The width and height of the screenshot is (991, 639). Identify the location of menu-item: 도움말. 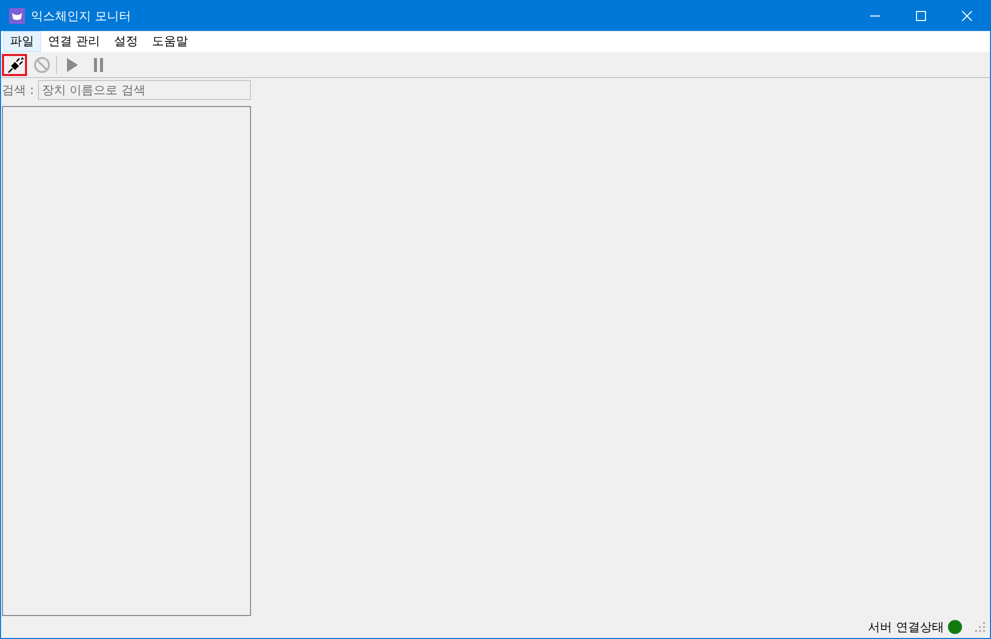
(169, 41).